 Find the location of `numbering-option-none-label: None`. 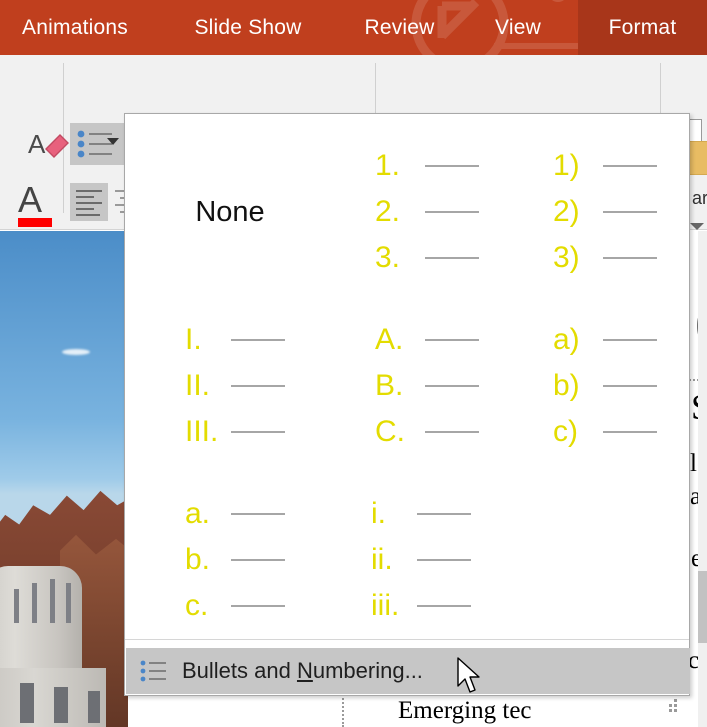

numbering-option-none-label: None is located at coordinates (230, 211).